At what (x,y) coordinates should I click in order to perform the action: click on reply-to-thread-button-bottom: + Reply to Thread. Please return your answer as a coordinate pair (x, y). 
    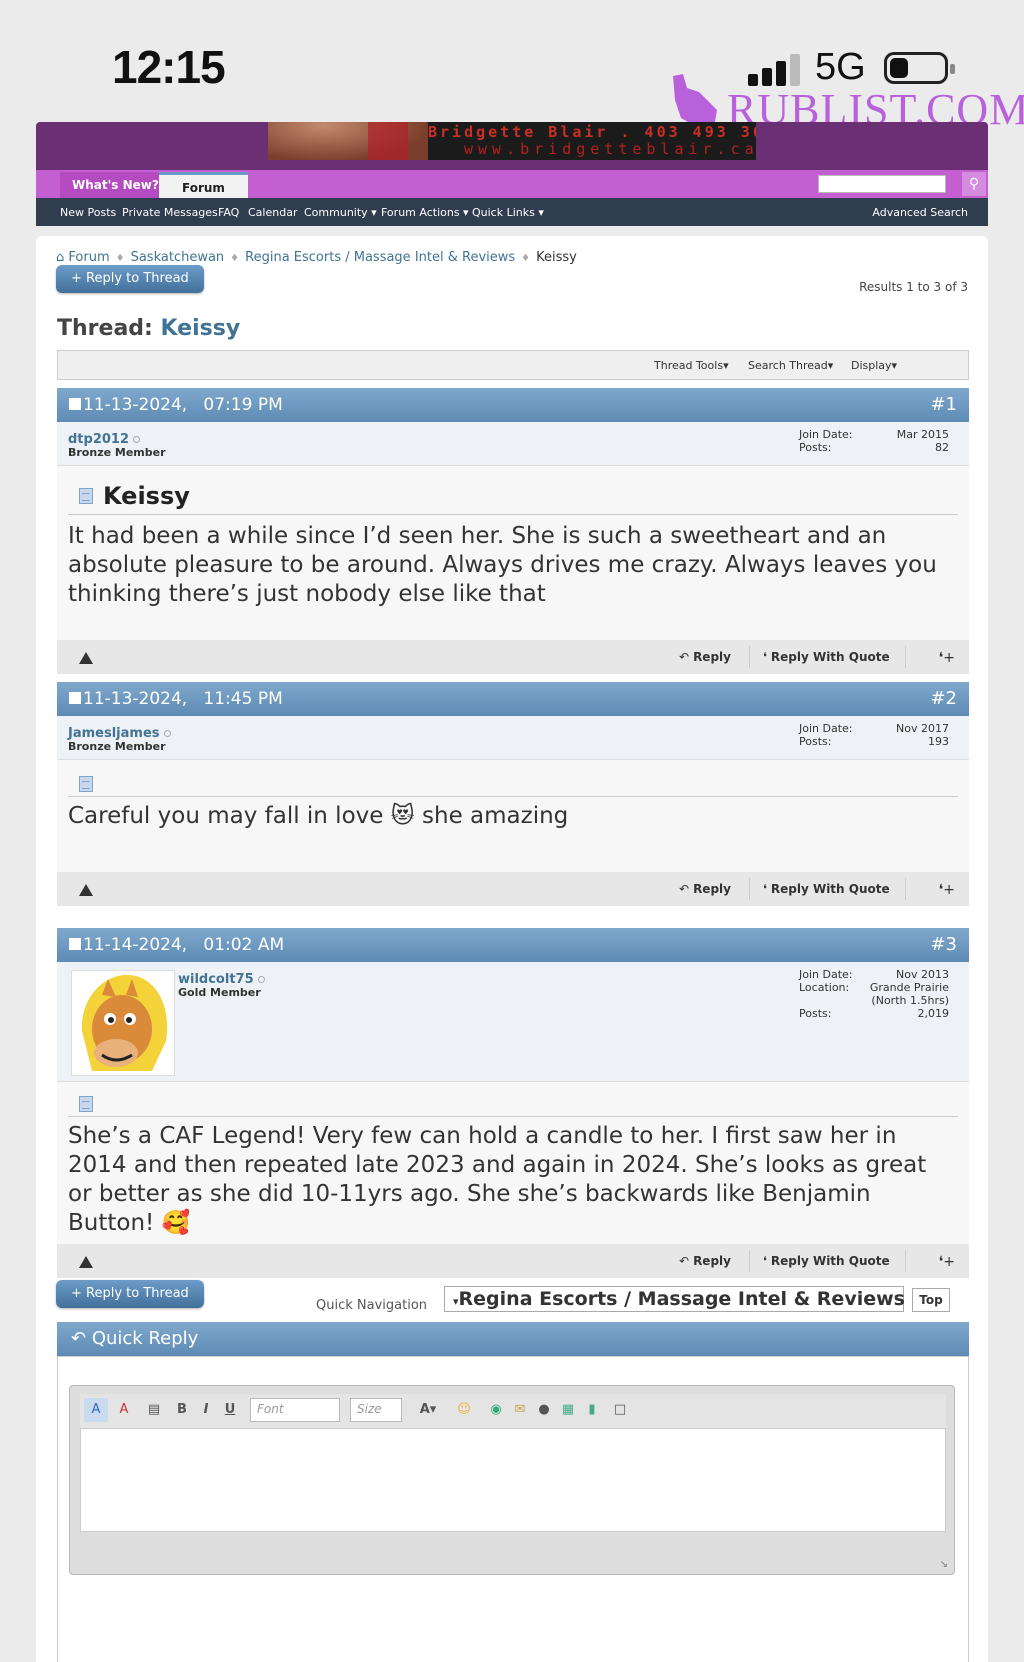
    Looking at the image, I should click on (130, 1294).